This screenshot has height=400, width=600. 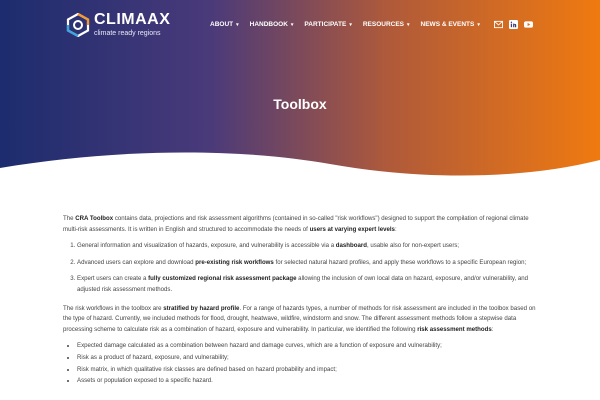 What do you see at coordinates (300, 176) in the screenshot?
I see `hero-wave-divider` at bounding box center [300, 176].